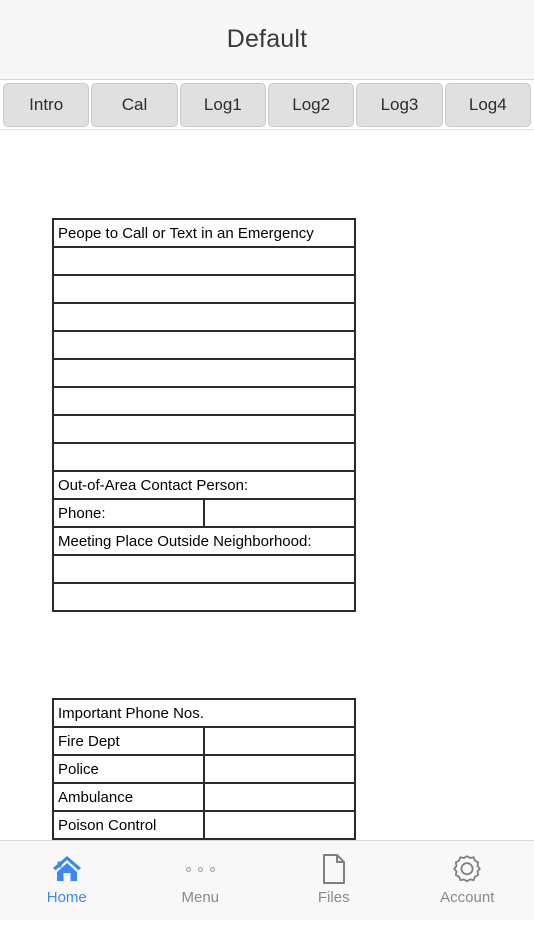 The height and width of the screenshot is (950, 534). What do you see at coordinates (311, 104) in the screenshot?
I see `tab-log2: Log2` at bounding box center [311, 104].